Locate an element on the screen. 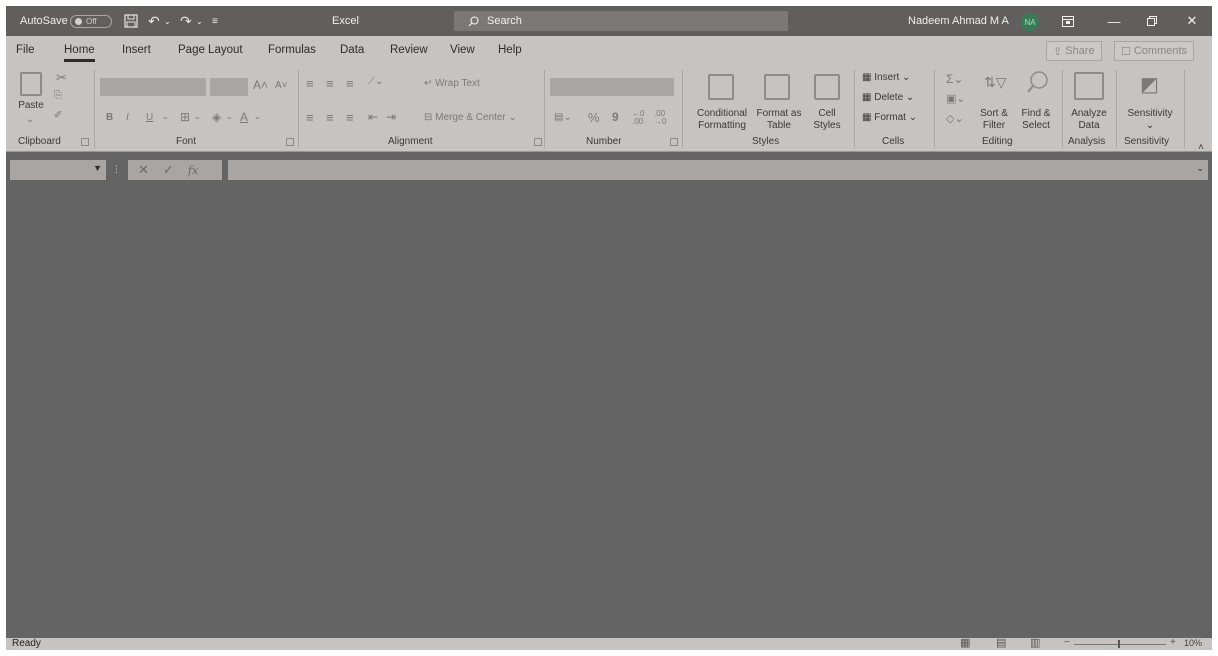  paste-dropdown-icon: ⌄ is located at coordinates (30, 119).